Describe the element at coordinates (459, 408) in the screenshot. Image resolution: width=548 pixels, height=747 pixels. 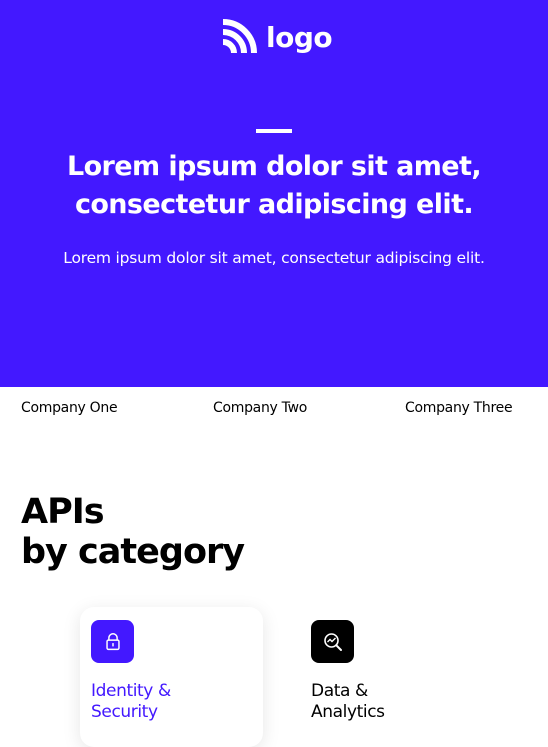
I see `company-name: Company Three` at that location.